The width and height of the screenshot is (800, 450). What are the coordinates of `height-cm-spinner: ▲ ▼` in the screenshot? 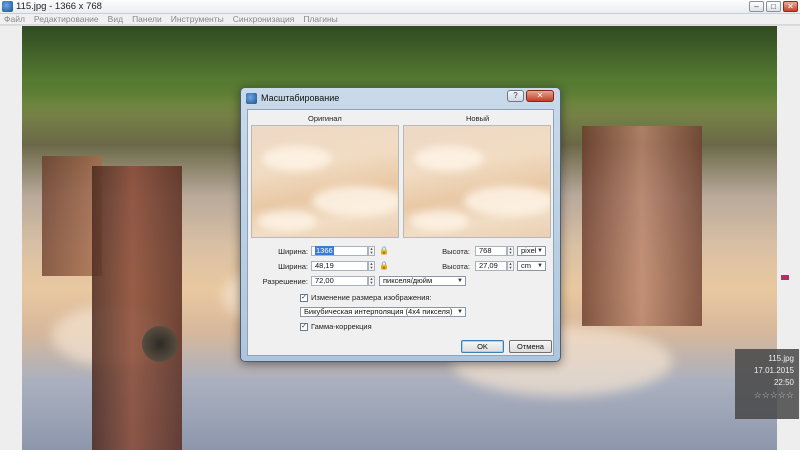 It's located at (510, 266).